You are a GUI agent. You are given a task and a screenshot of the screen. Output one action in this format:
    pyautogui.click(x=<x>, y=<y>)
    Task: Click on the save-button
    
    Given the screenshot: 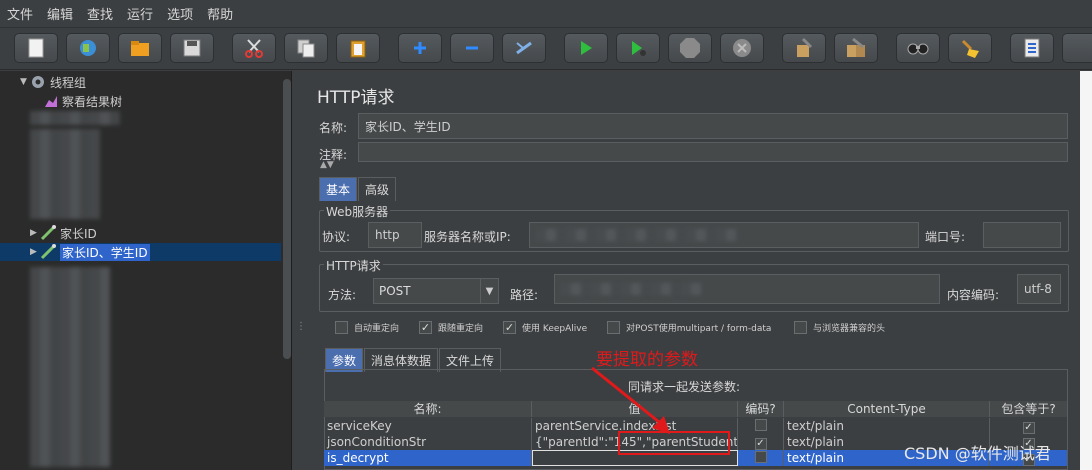 What is the action you would take?
    pyautogui.click(x=192, y=48)
    